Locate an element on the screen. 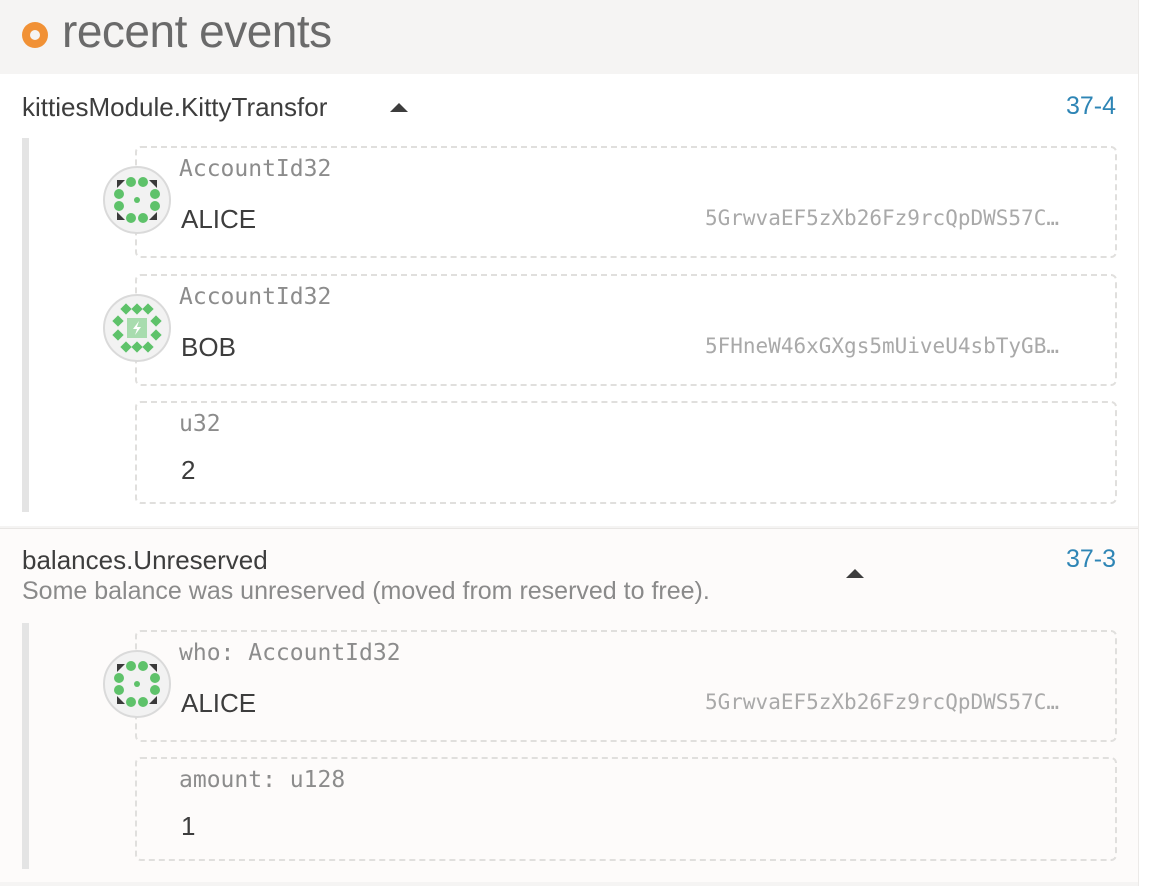 The width and height of the screenshot is (1156, 886). param-type-label: amount: u128 is located at coordinates (262, 780).